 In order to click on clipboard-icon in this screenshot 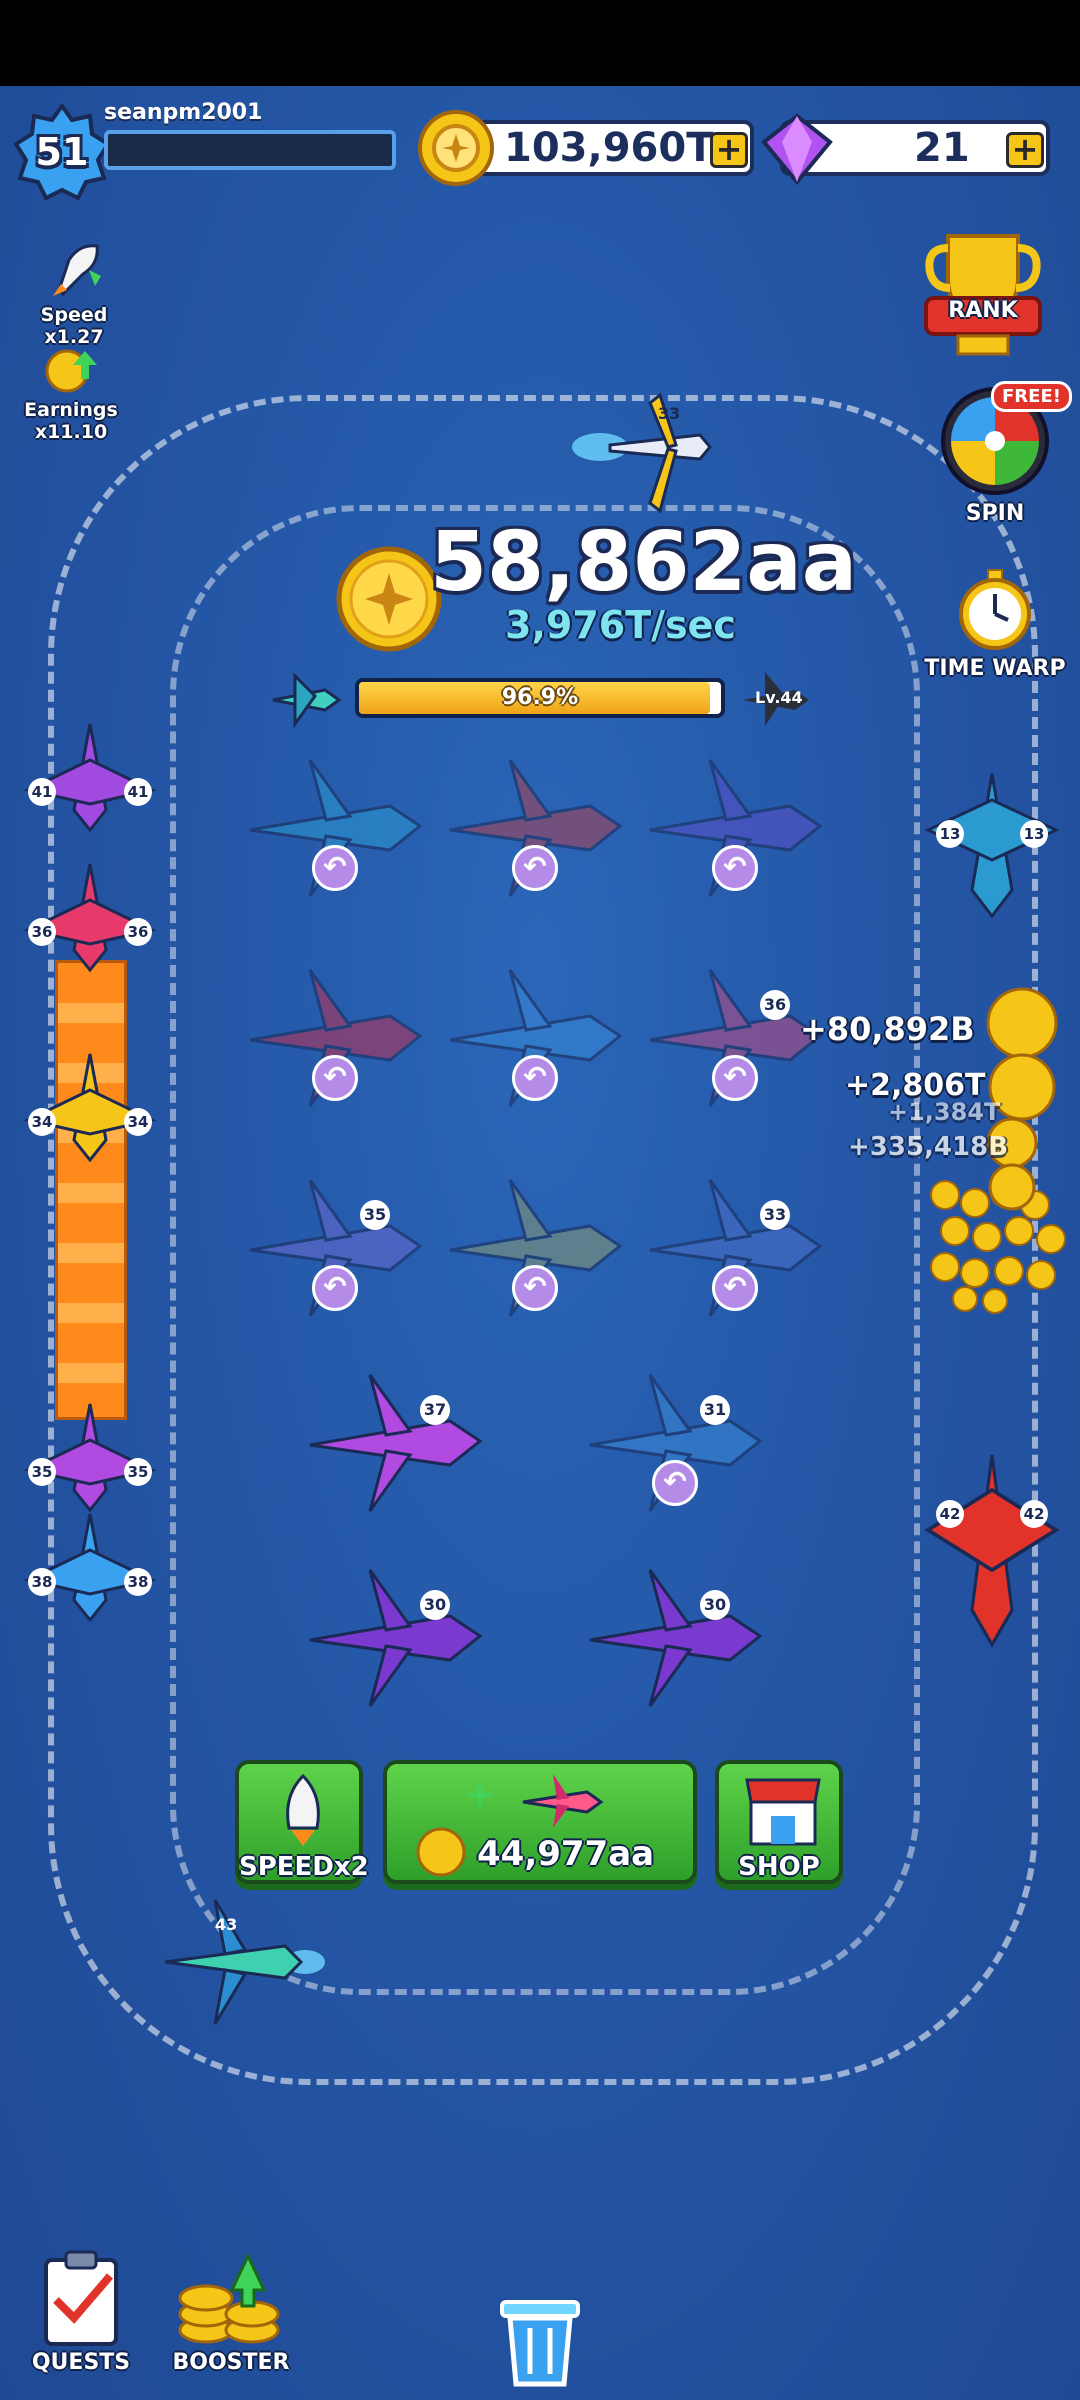, I will do `click(81, 2298)`.